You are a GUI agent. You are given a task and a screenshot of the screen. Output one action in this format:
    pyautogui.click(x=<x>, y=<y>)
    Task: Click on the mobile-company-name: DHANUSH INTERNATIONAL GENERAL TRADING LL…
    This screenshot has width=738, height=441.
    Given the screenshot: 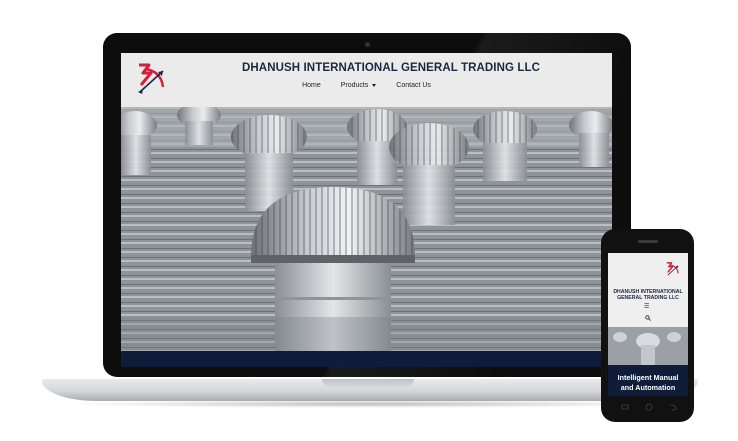 What is the action you would take?
    pyautogui.click(x=648, y=295)
    